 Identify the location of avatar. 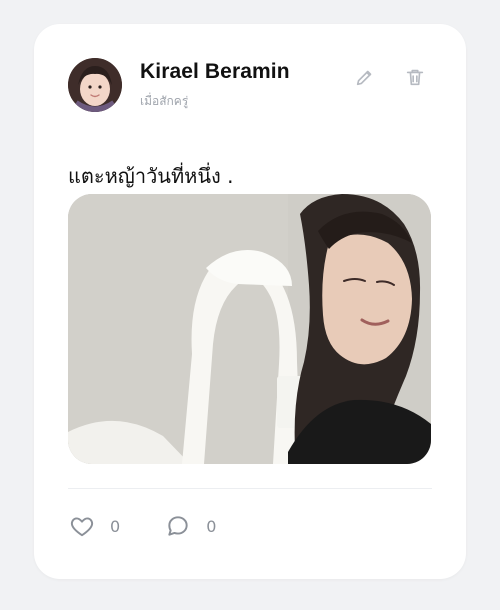
(95, 85).